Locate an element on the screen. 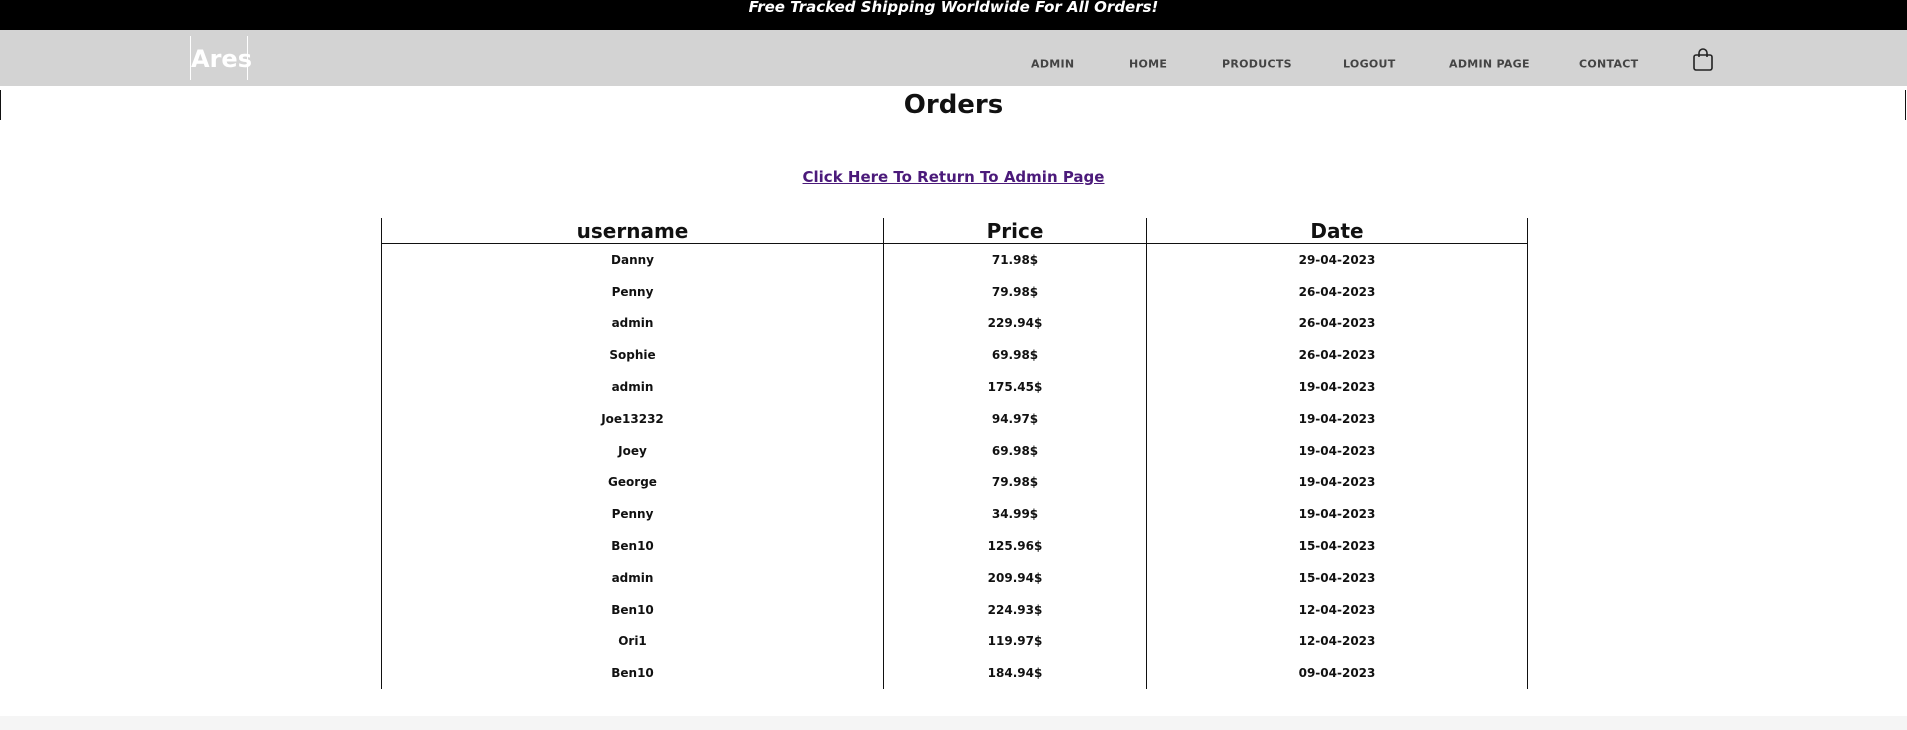 The height and width of the screenshot is (730, 1907). column-header-username: username is located at coordinates (632, 231).